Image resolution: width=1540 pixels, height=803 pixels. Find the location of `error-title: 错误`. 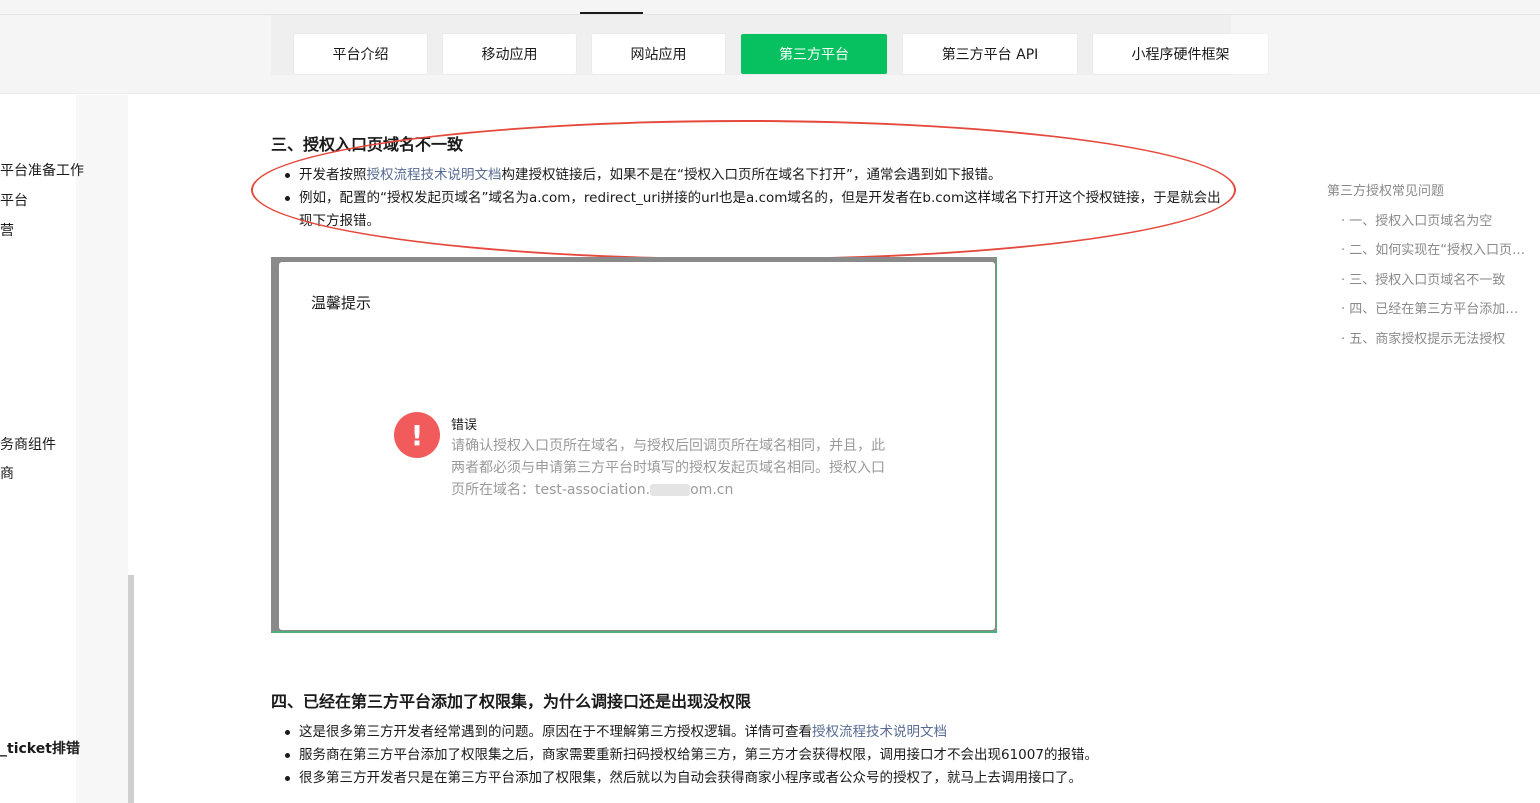

error-title: 错误 is located at coordinates (464, 425).